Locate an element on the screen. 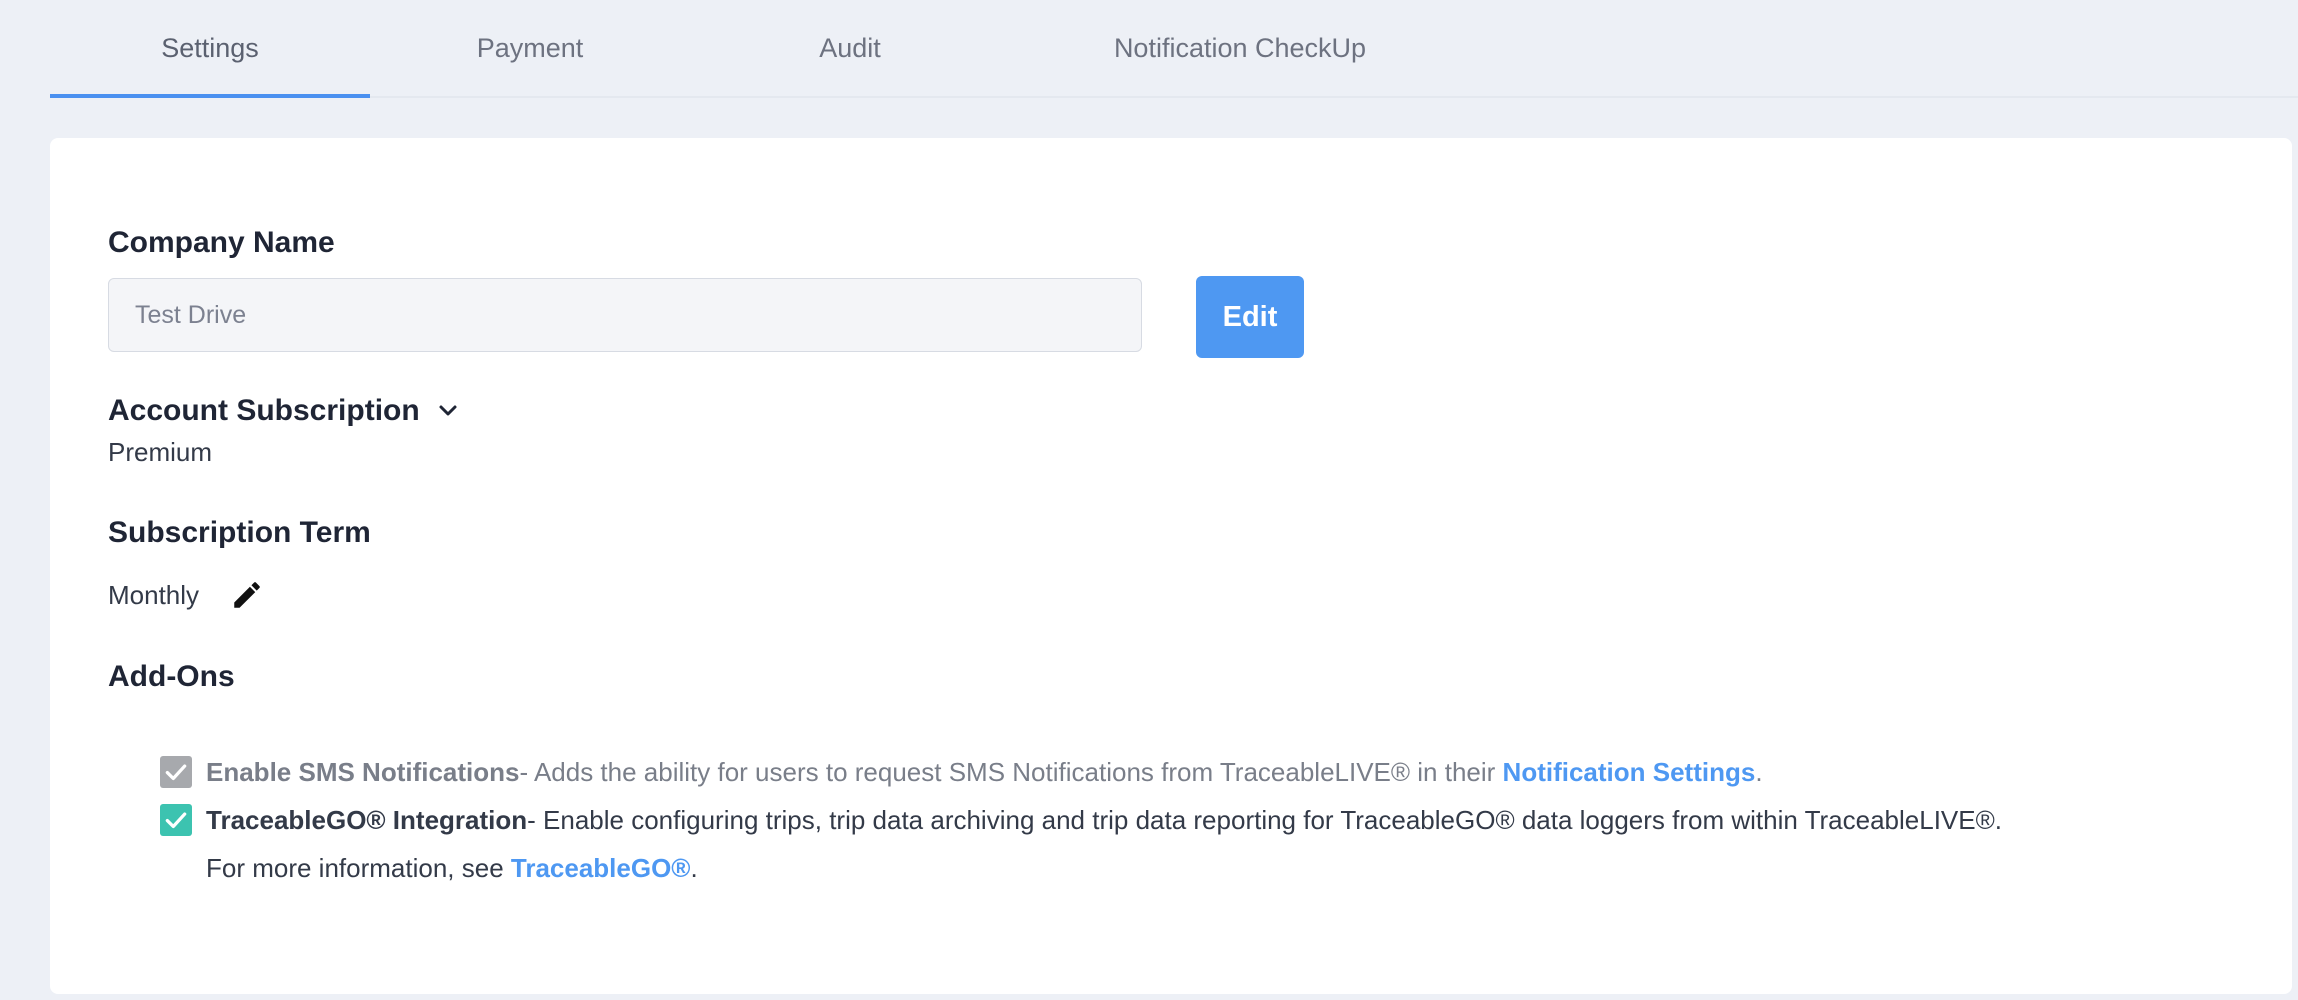 This screenshot has width=2298, height=1000. traceablego-link: TraceableGO® is located at coordinates (601, 868).